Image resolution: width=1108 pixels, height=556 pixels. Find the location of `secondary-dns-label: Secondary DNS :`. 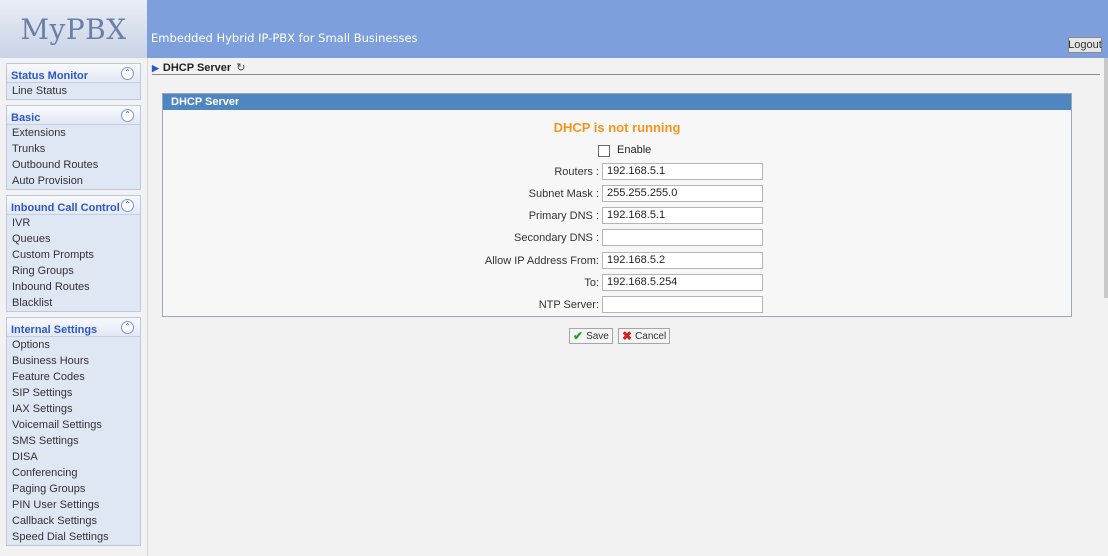

secondary-dns-label: Secondary DNS : is located at coordinates (556, 238).